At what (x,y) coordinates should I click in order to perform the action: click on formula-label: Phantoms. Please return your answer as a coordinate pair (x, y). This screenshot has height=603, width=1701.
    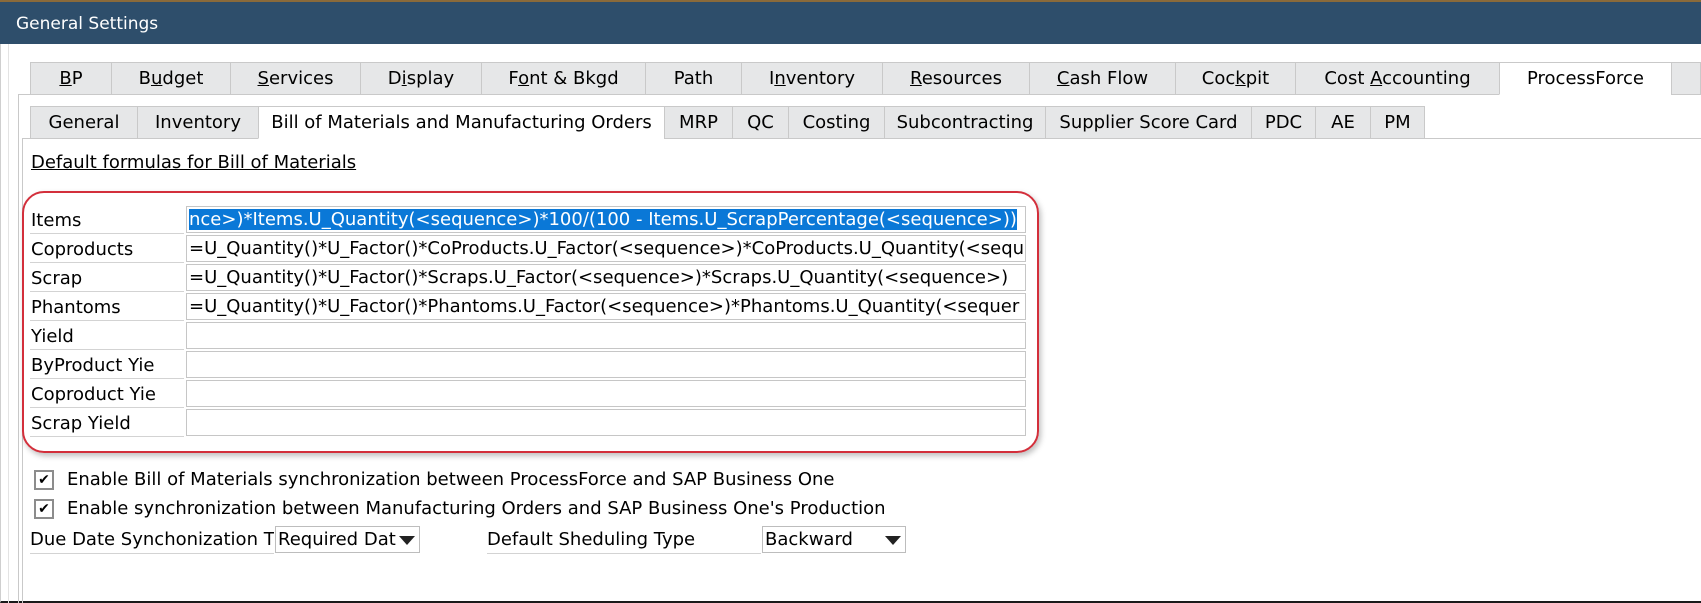
    Looking at the image, I should click on (107, 307).